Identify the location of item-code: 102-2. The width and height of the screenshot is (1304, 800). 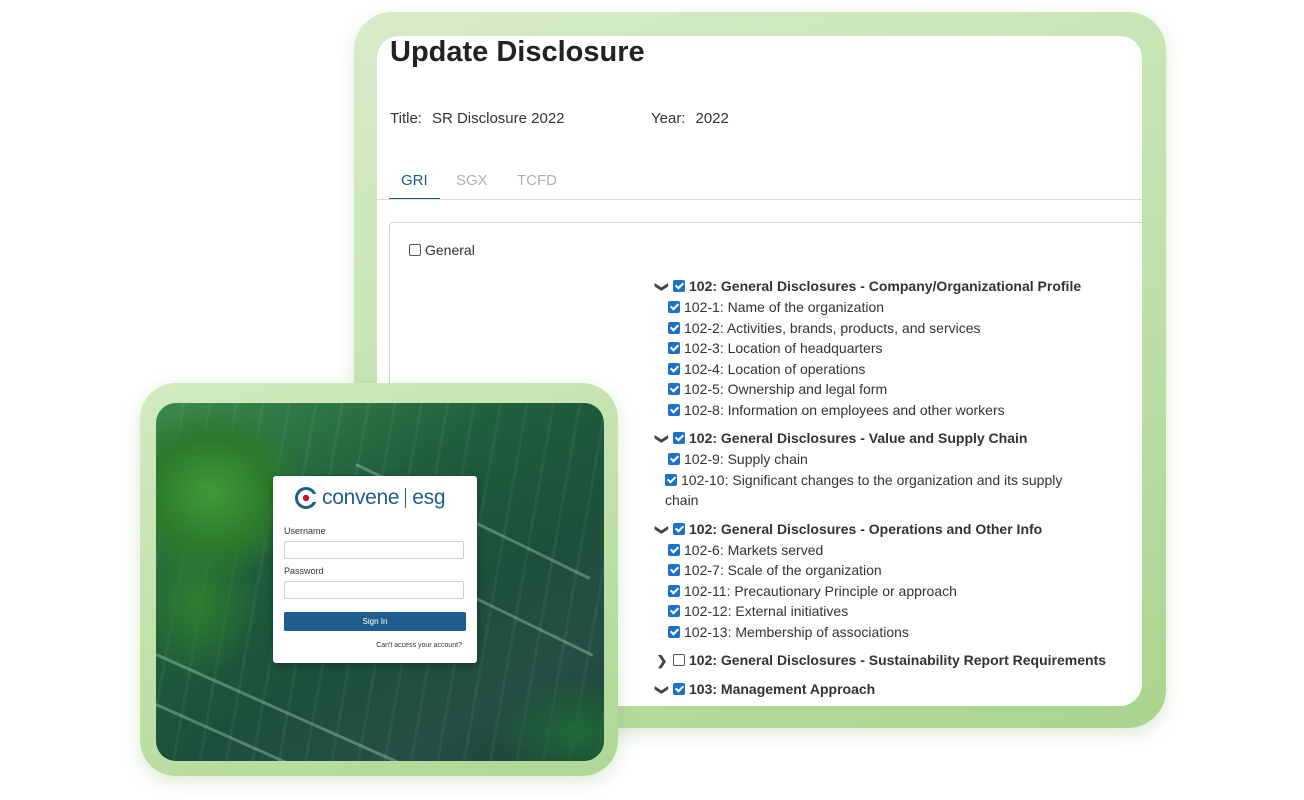
(702, 327).